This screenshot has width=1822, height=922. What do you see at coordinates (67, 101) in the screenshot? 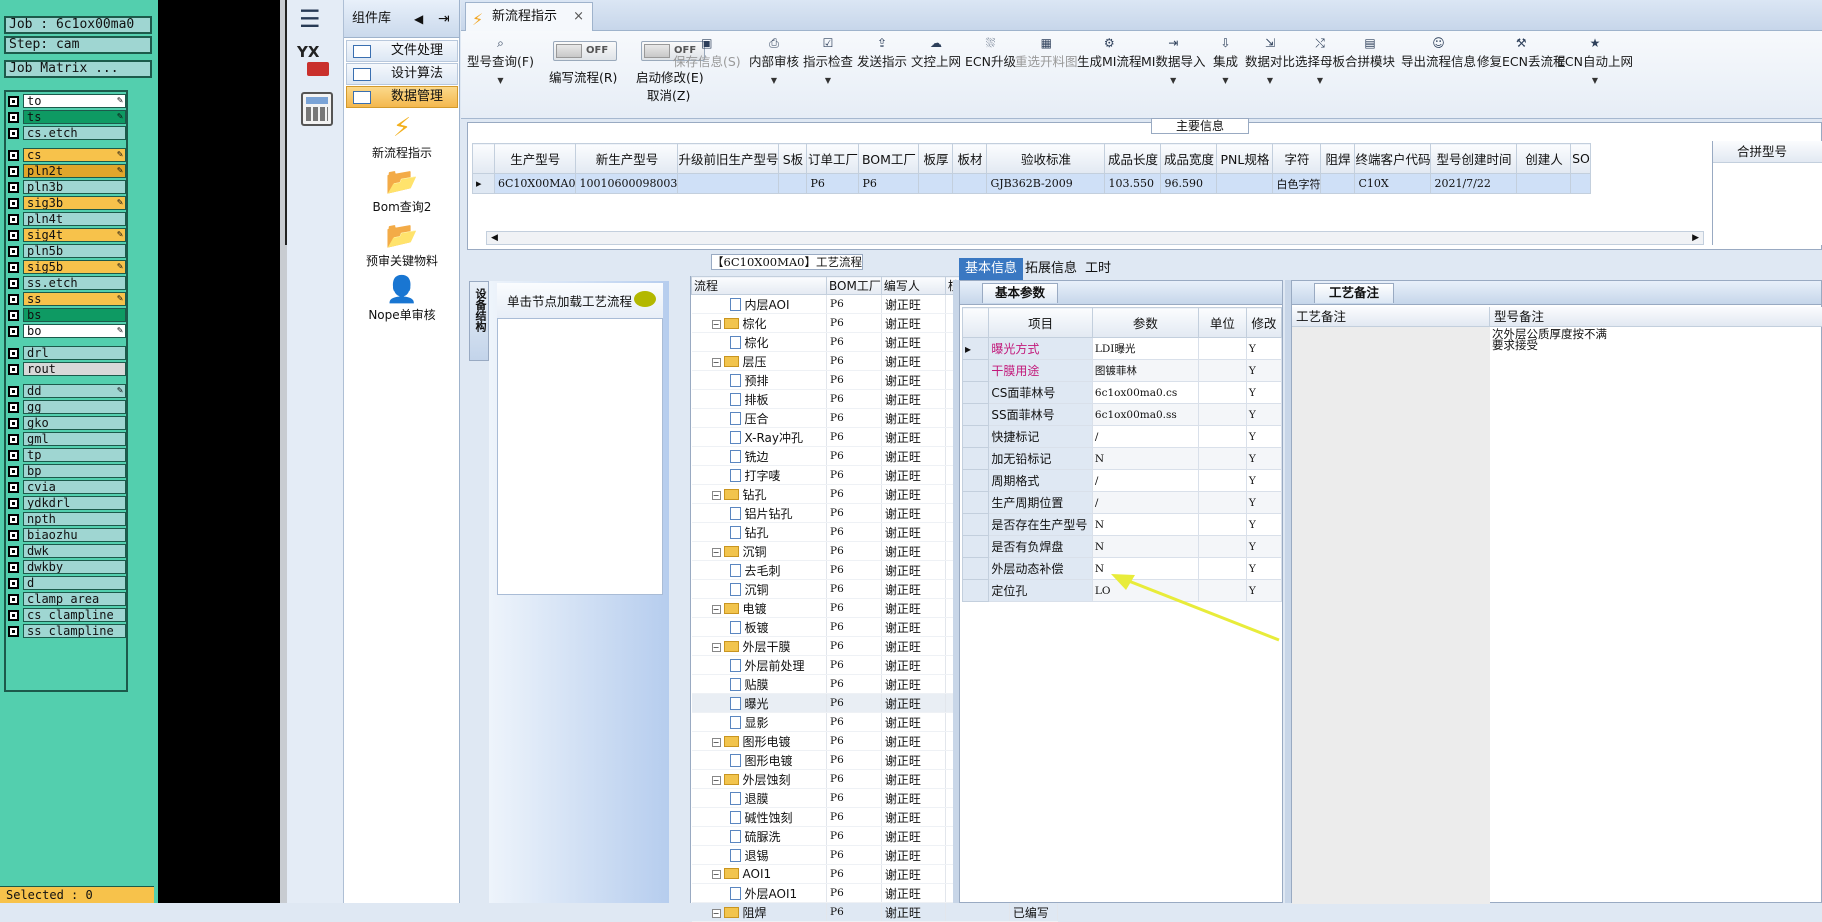
I see `layer-row: to ✎` at bounding box center [67, 101].